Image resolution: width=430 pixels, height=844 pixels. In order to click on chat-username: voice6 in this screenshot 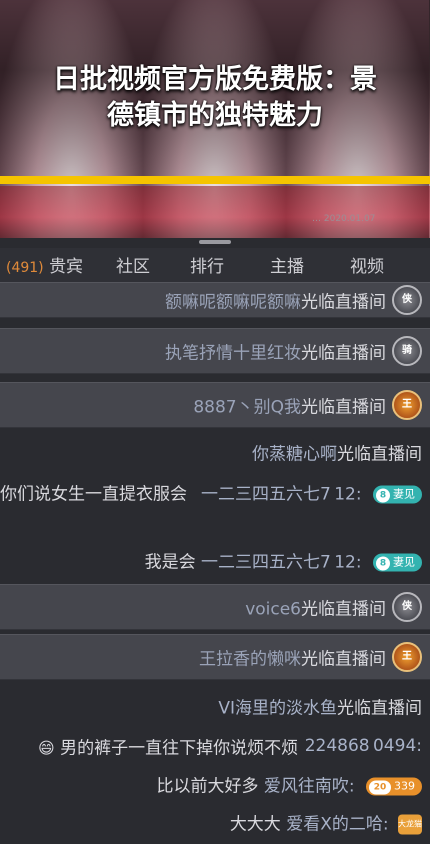, I will do `click(273, 610)`.